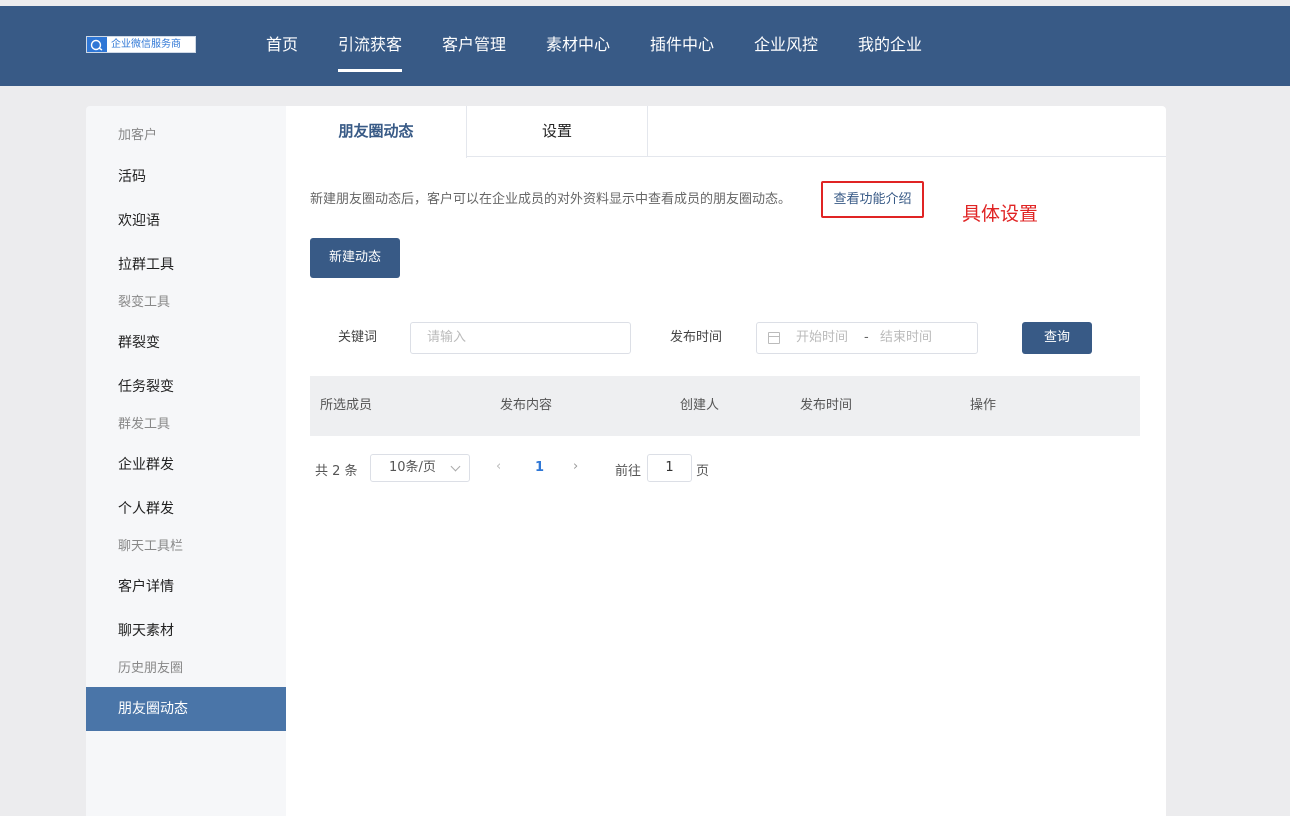  Describe the element at coordinates (725, 468) in the screenshot. I see `pagination: 共 2 条 10条/页 ‹ 1 › 前往 1 页` at that location.